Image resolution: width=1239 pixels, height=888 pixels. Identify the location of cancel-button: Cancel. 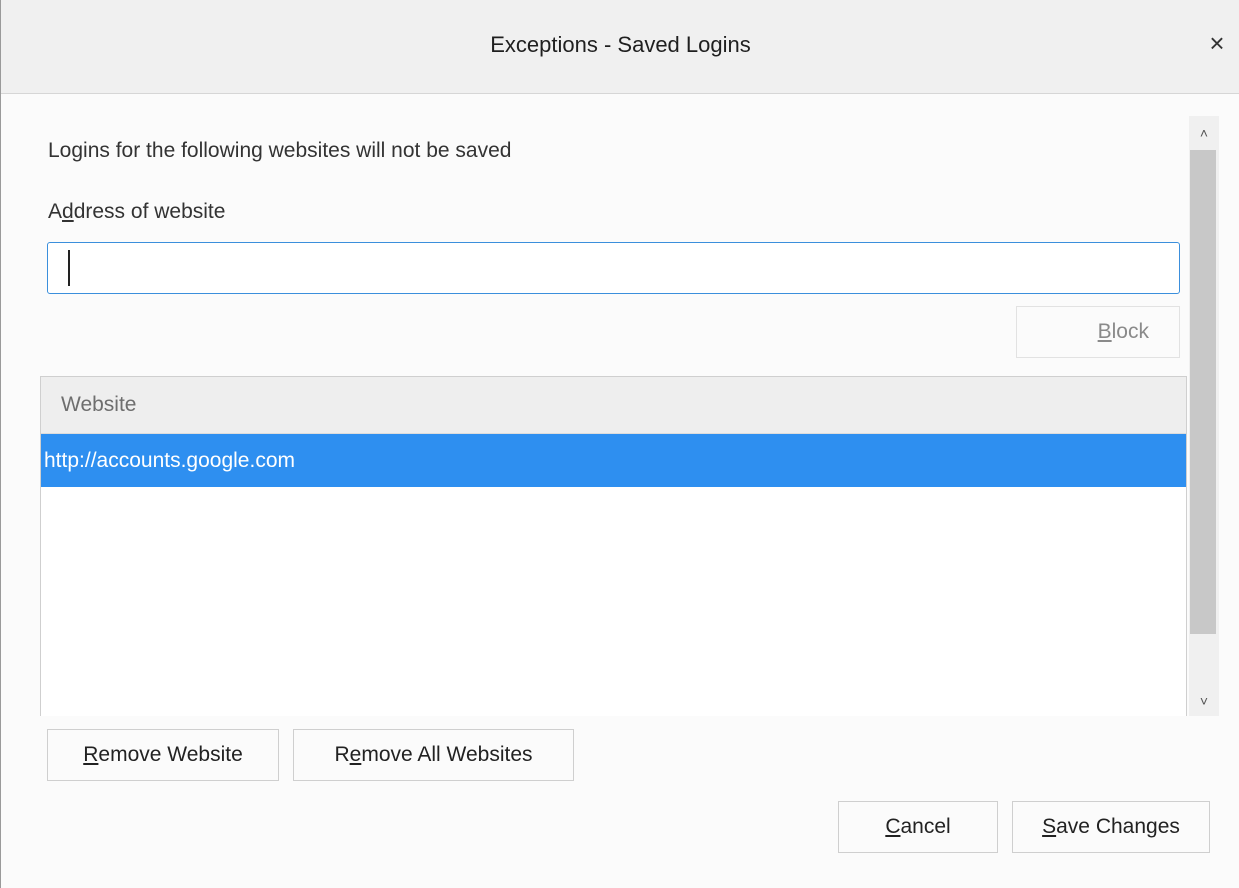
(918, 827).